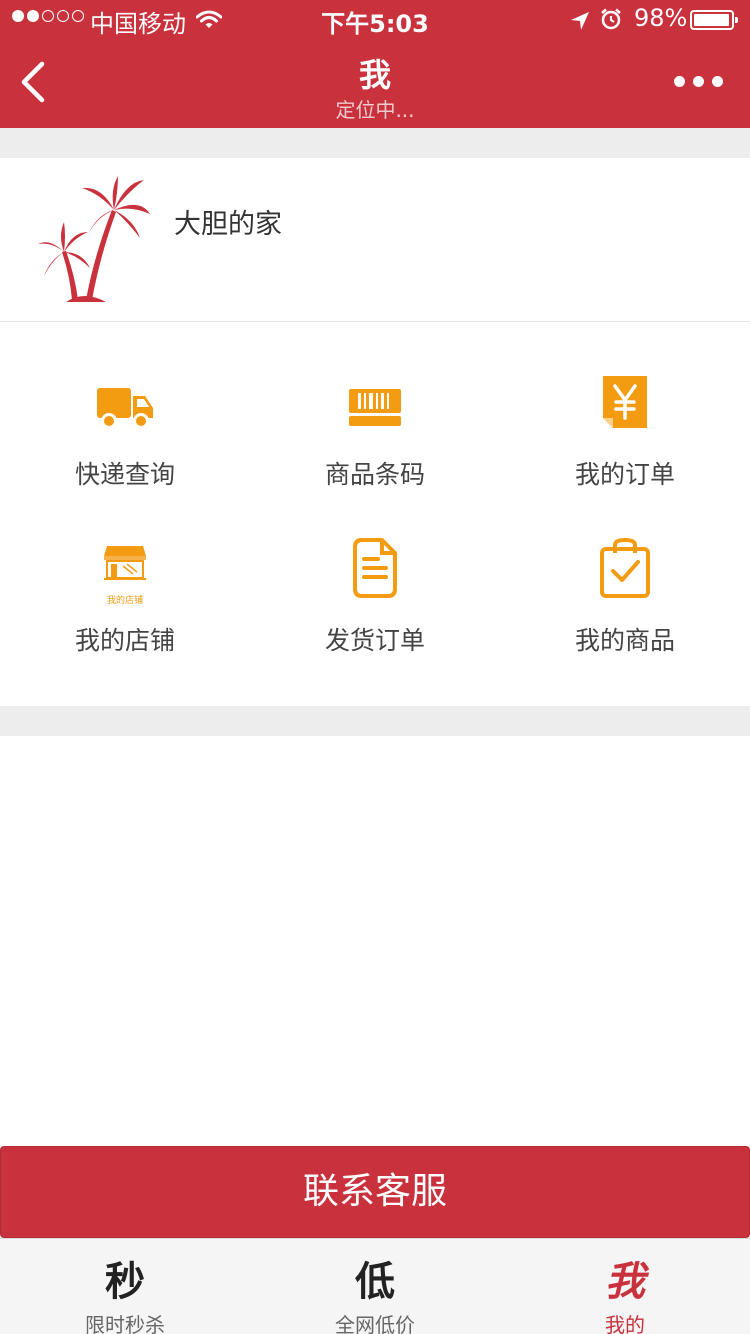 The image size is (750, 1334). Describe the element at coordinates (624, 640) in the screenshot. I see `menu-item-label: 我的商品` at that location.